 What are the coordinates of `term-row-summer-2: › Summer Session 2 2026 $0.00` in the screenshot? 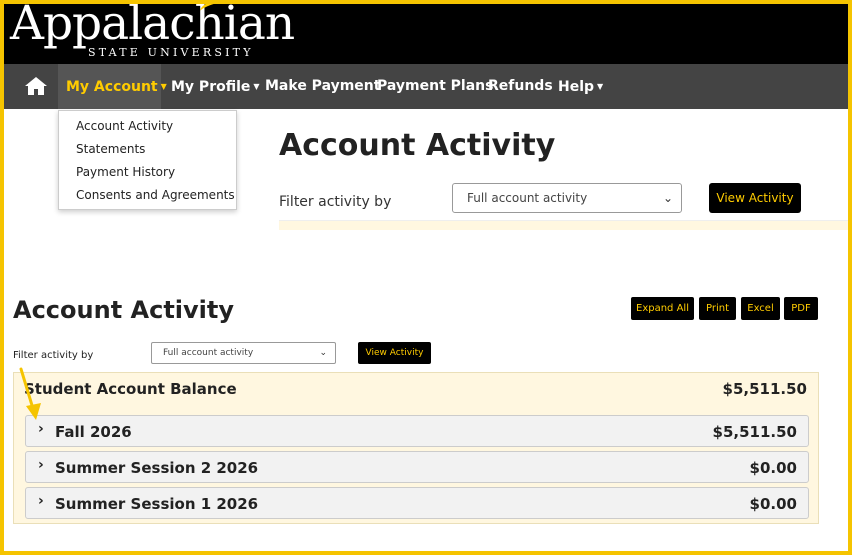 It's located at (417, 467).